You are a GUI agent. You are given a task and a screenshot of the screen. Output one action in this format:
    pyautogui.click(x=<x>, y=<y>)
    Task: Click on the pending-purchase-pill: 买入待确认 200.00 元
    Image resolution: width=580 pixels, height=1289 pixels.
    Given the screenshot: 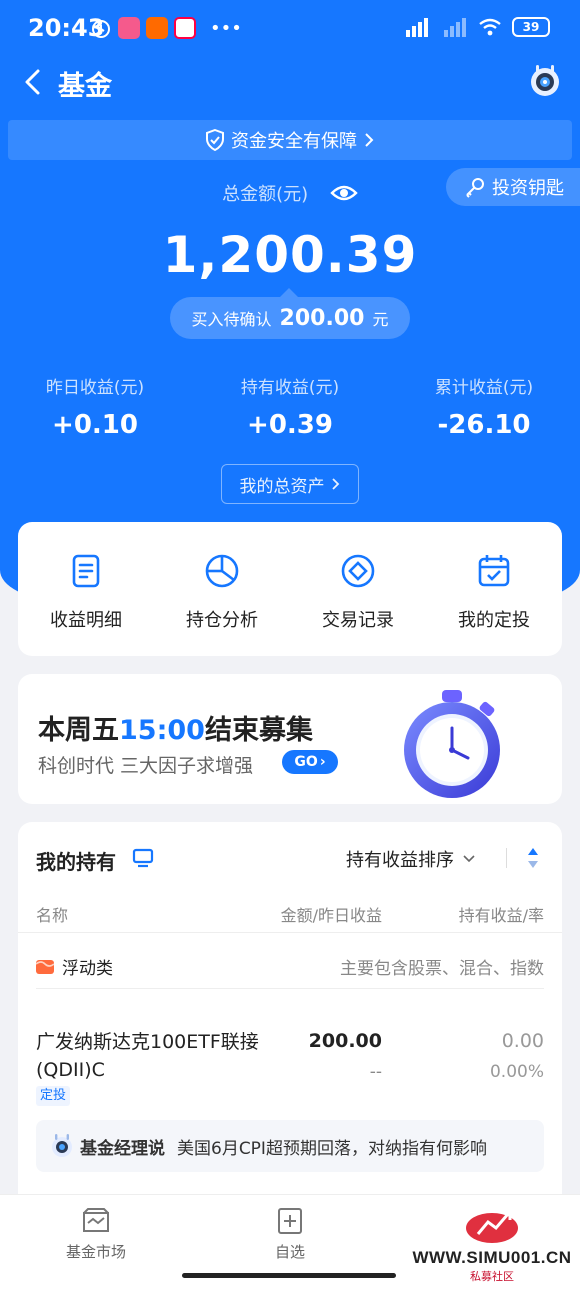 What is the action you would take?
    pyautogui.click(x=290, y=313)
    